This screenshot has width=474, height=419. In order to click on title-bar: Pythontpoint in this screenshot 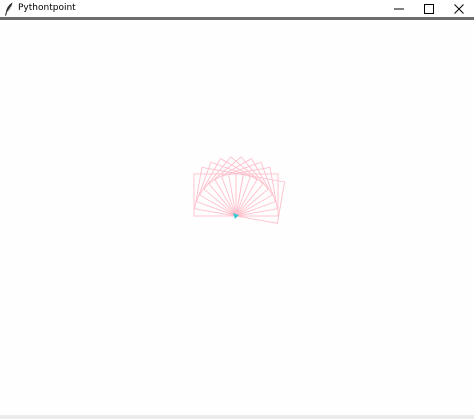, I will do `click(237, 8)`.